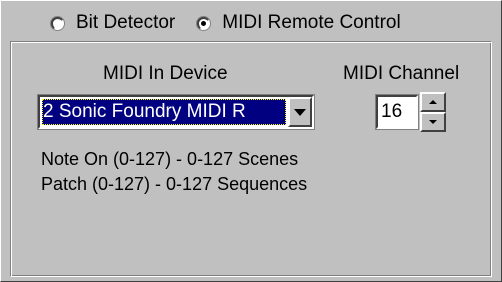 The width and height of the screenshot is (502, 282). What do you see at coordinates (397, 112) in the screenshot?
I see `midi-channel-field: 16` at bounding box center [397, 112].